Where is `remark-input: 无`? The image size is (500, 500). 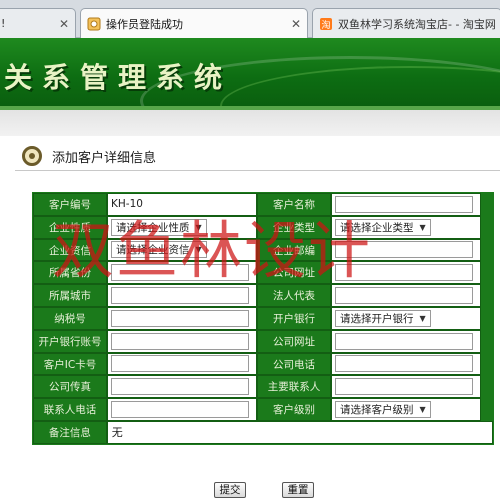 remark-input: 无 is located at coordinates (299, 432).